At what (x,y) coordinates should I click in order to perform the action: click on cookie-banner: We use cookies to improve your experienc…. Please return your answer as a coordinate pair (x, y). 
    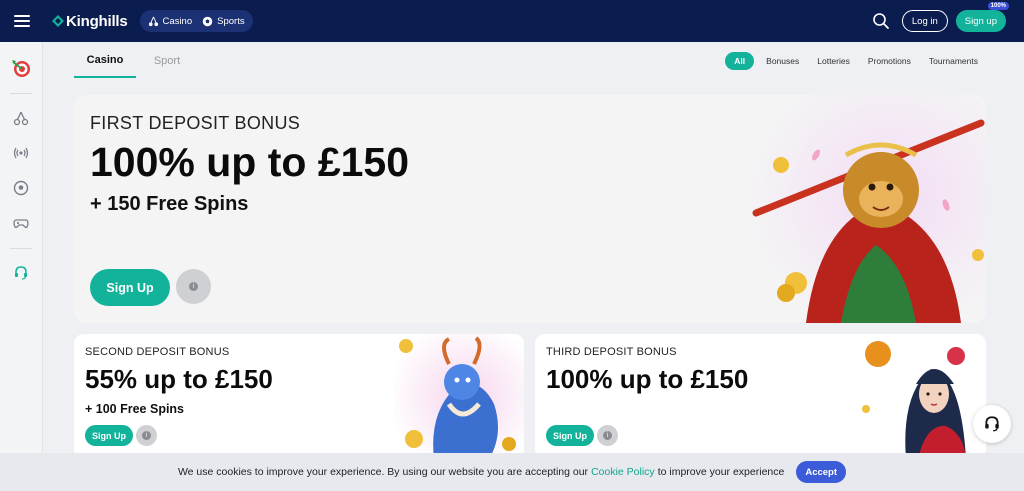
    Looking at the image, I should click on (512, 472).